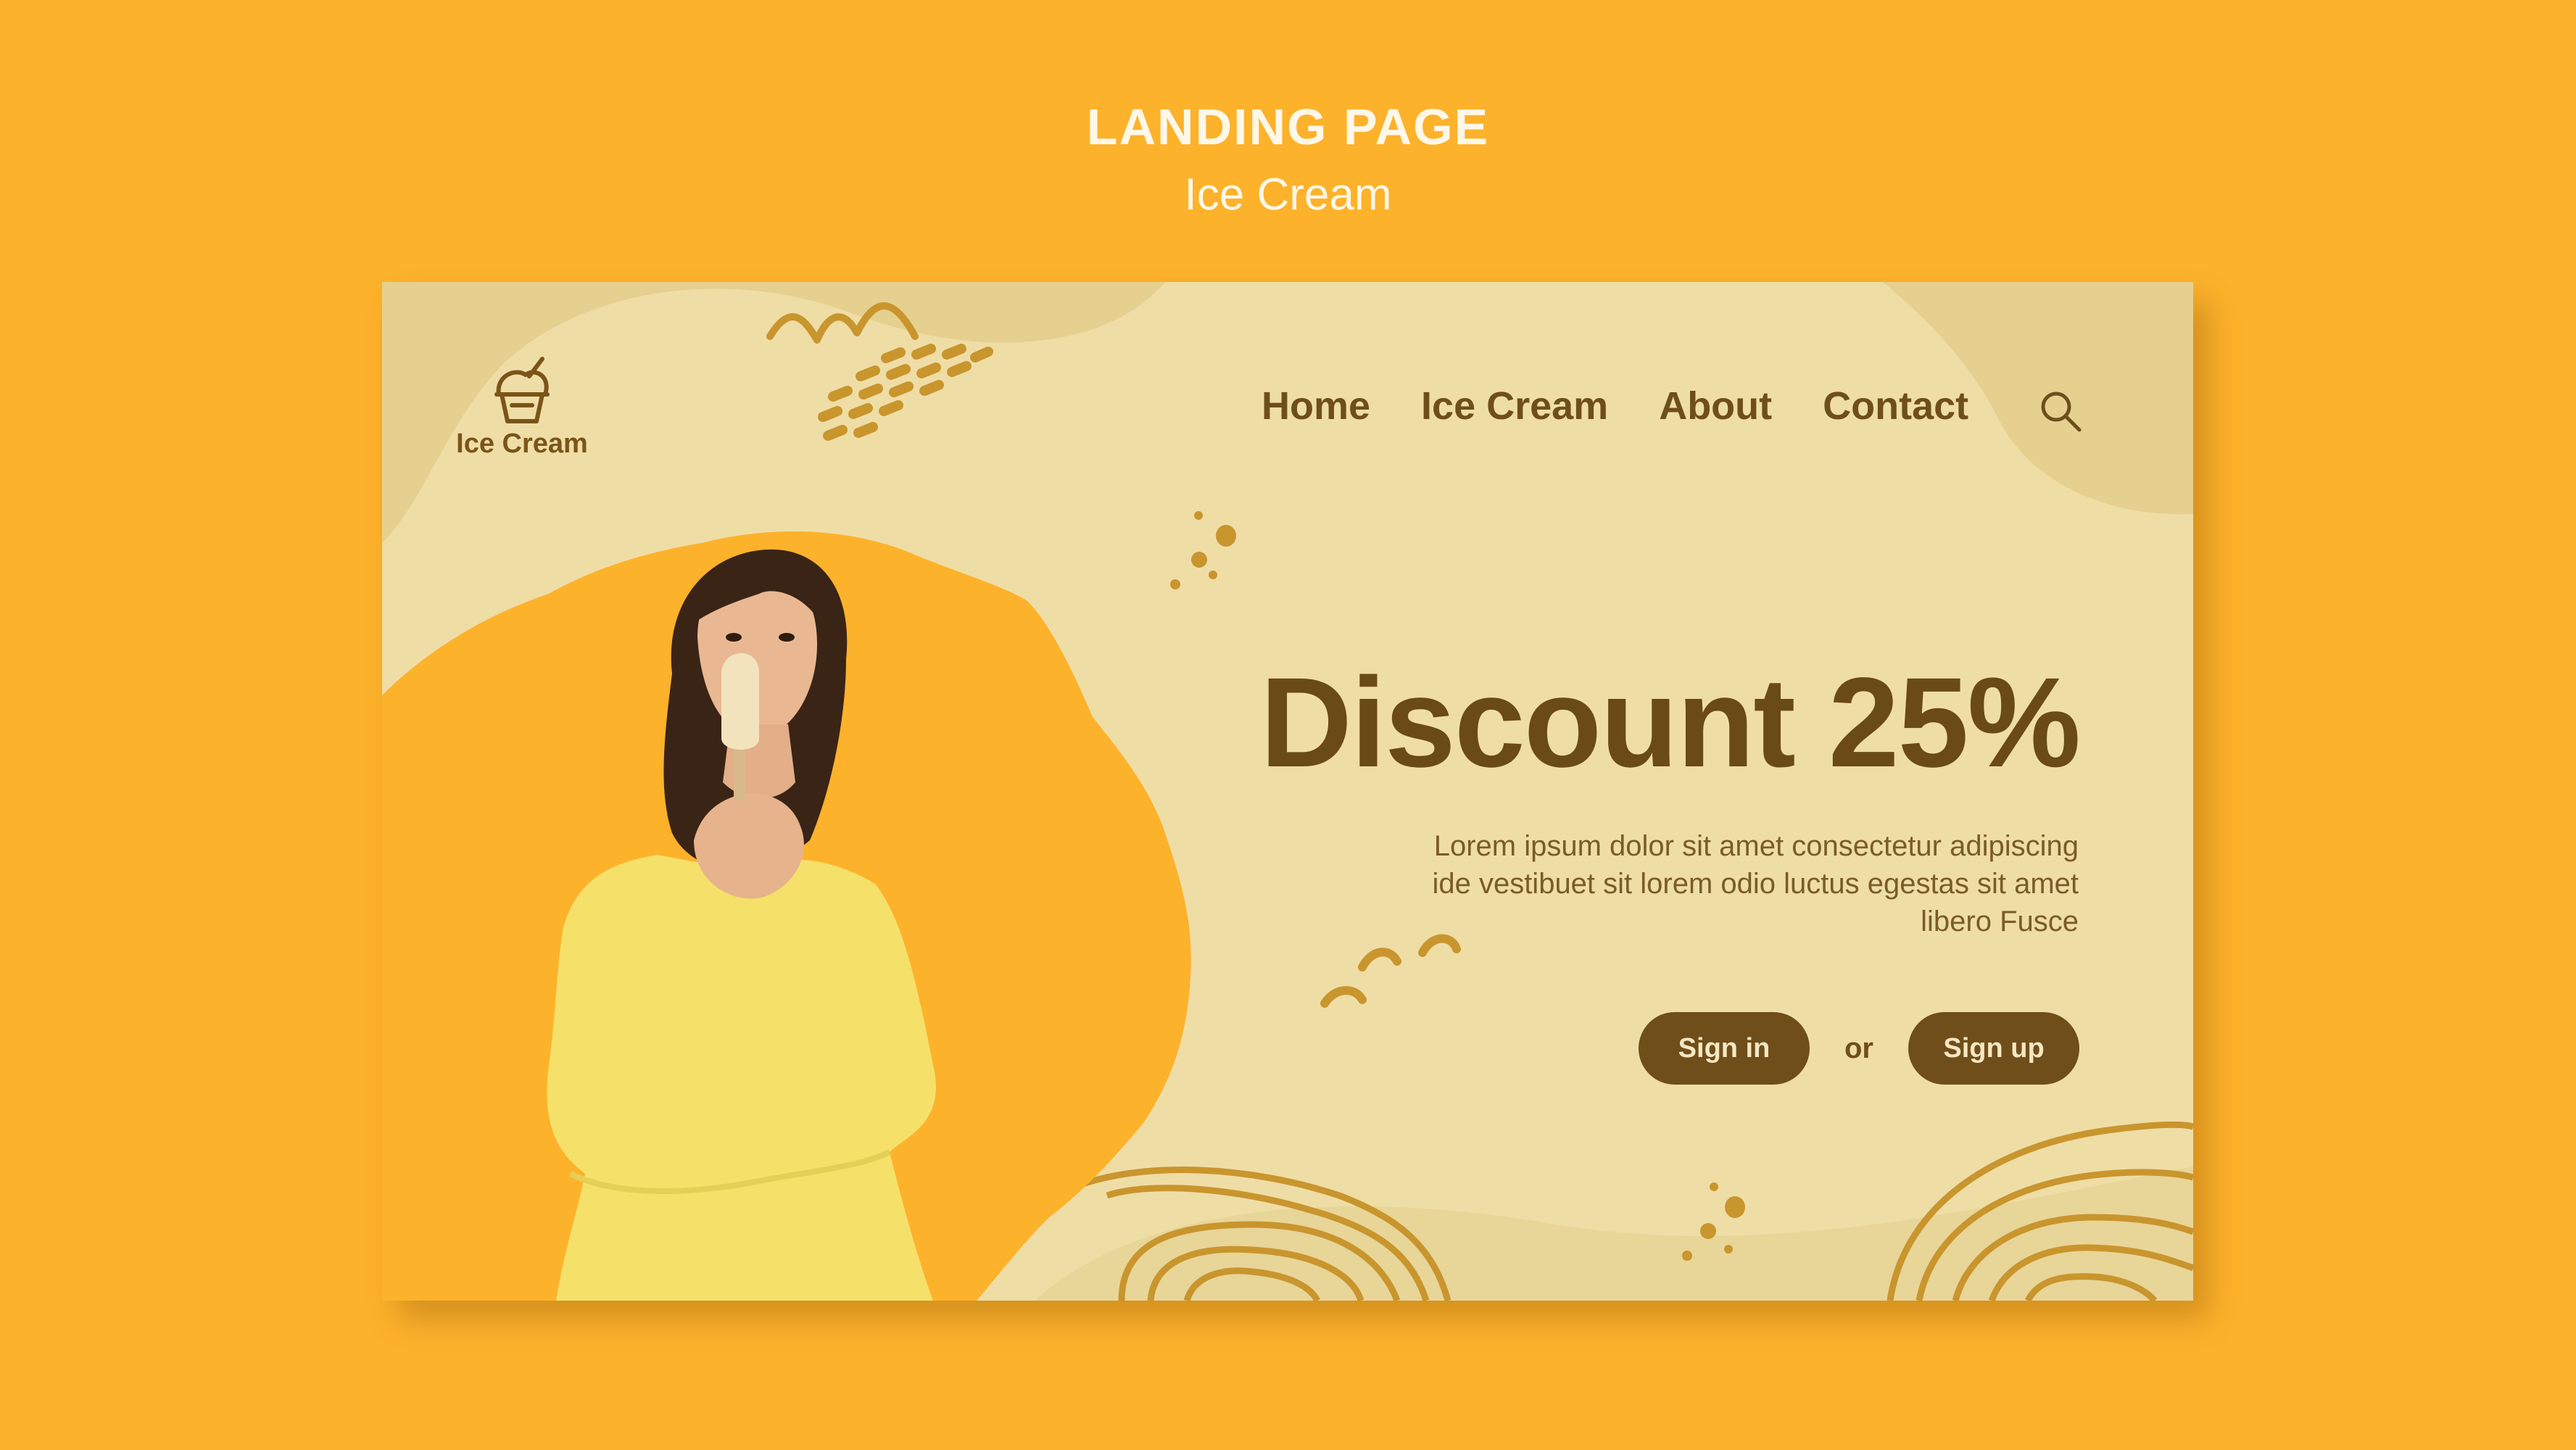 The image size is (2576, 1450). What do you see at coordinates (1316, 406) in the screenshot?
I see `nav-home: Home` at bounding box center [1316, 406].